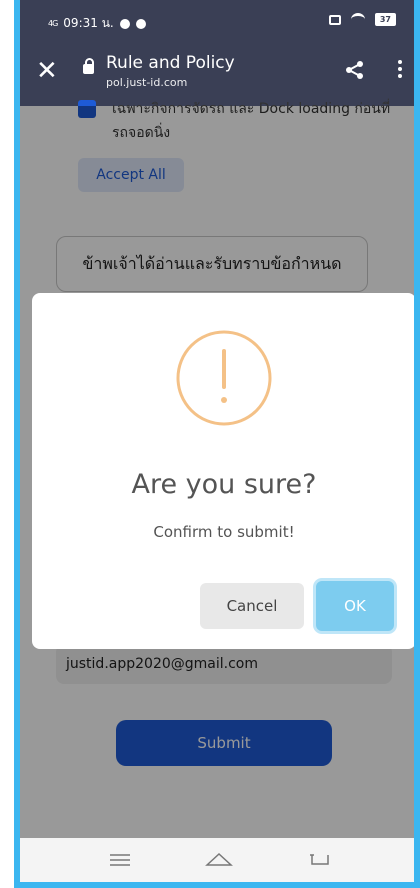 This screenshot has height=888, width=420. Describe the element at coordinates (355, 70) in the screenshot. I see `share-icon` at that location.